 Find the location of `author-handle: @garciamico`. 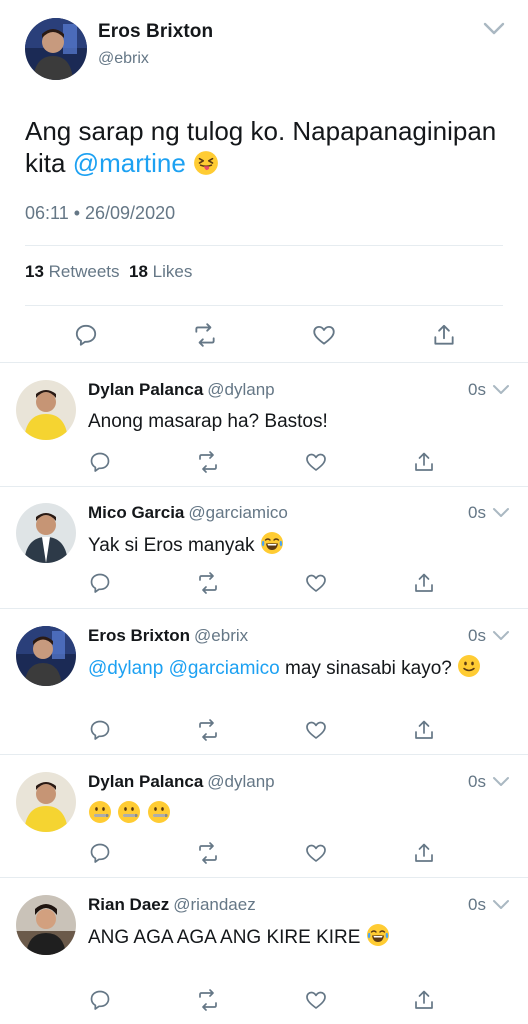

author-handle: @garciamico is located at coordinates (237, 512).